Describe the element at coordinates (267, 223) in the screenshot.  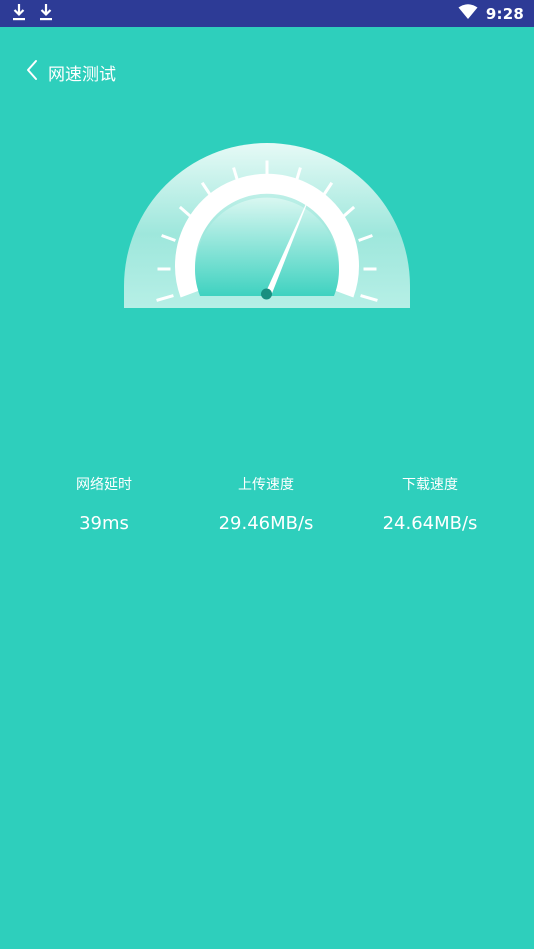
I see `speed-gauge` at that location.